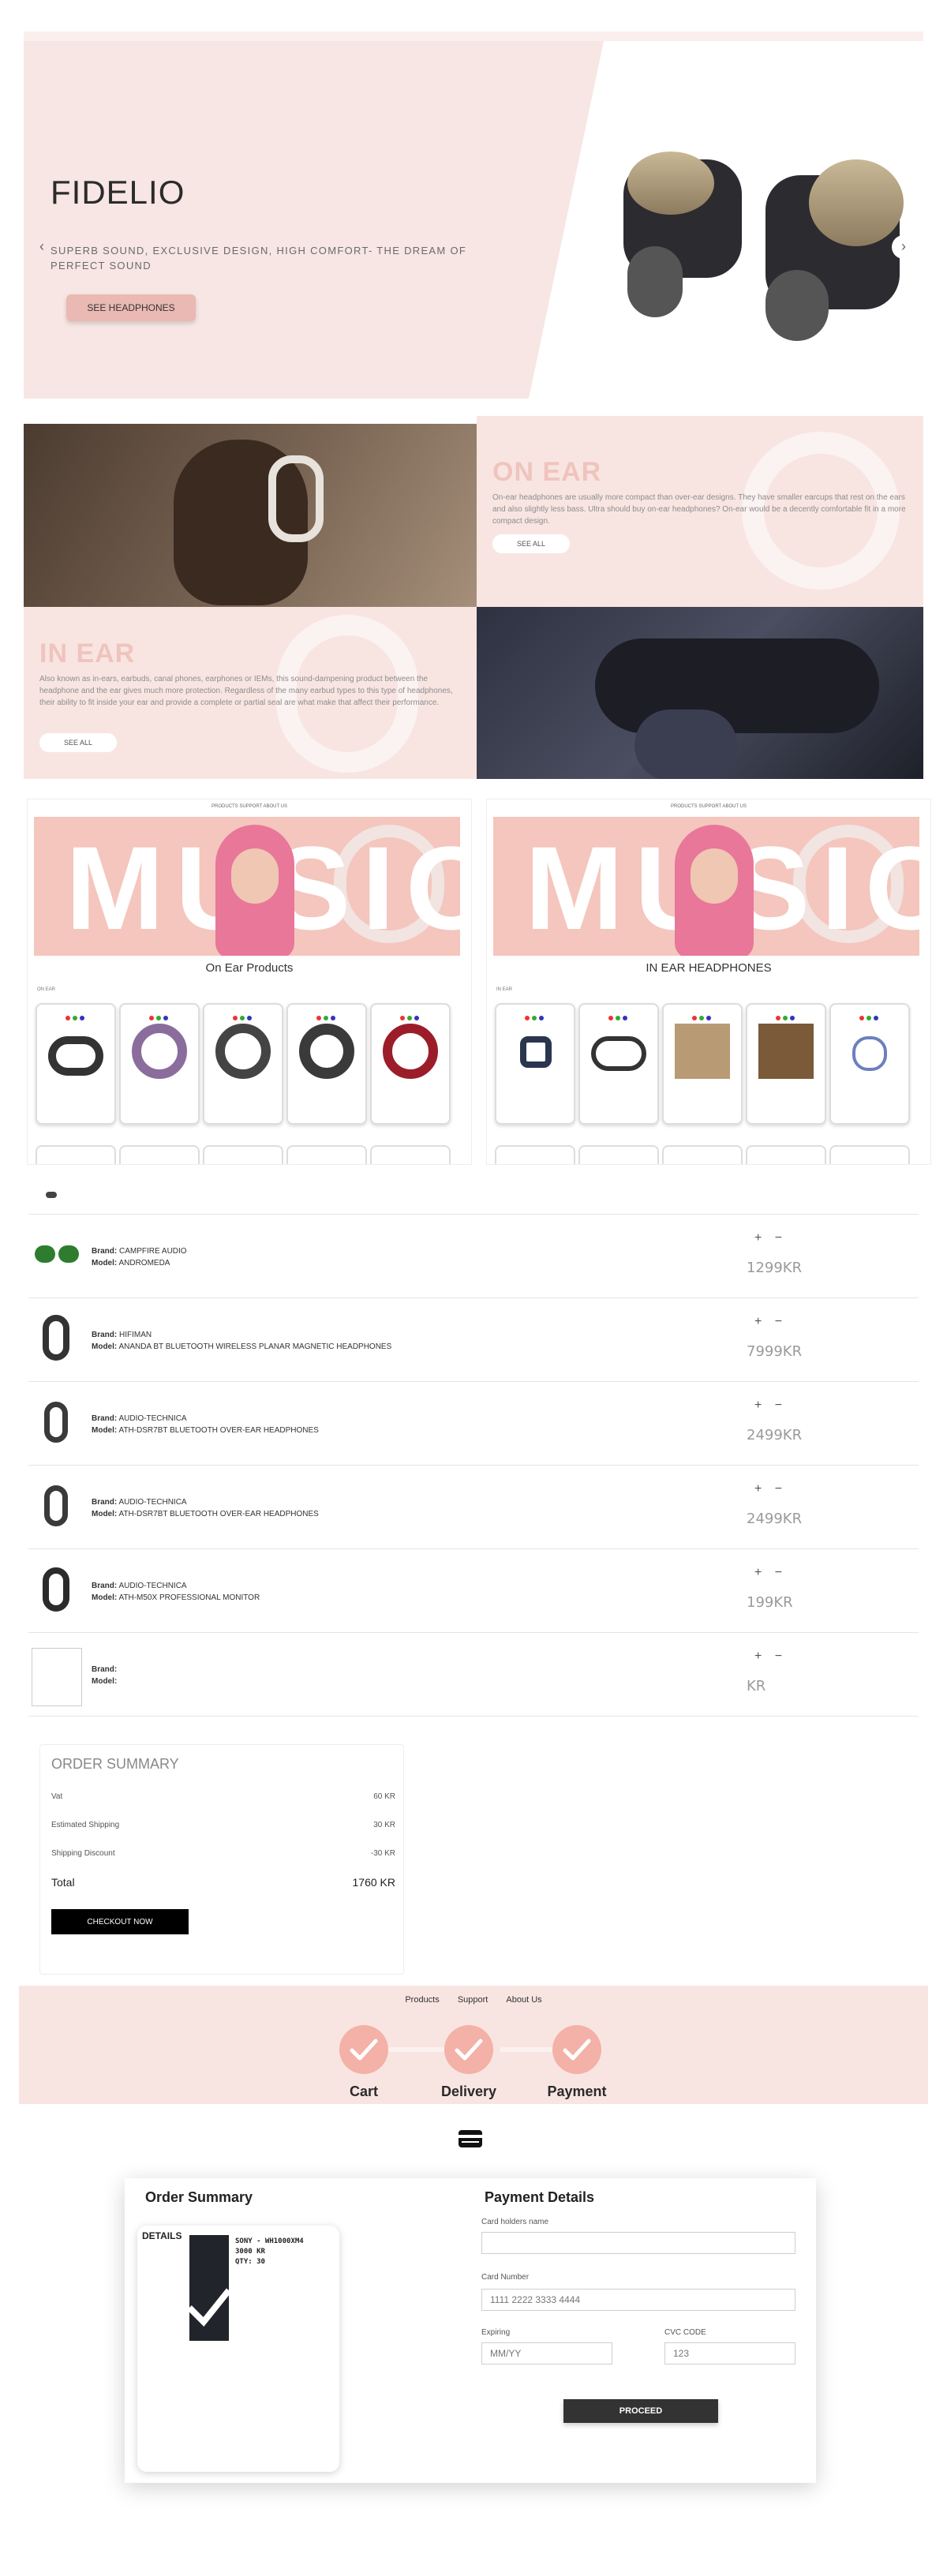 The image size is (947, 2576). What do you see at coordinates (504, 989) in the screenshot?
I see `preview-label: IN EAR` at bounding box center [504, 989].